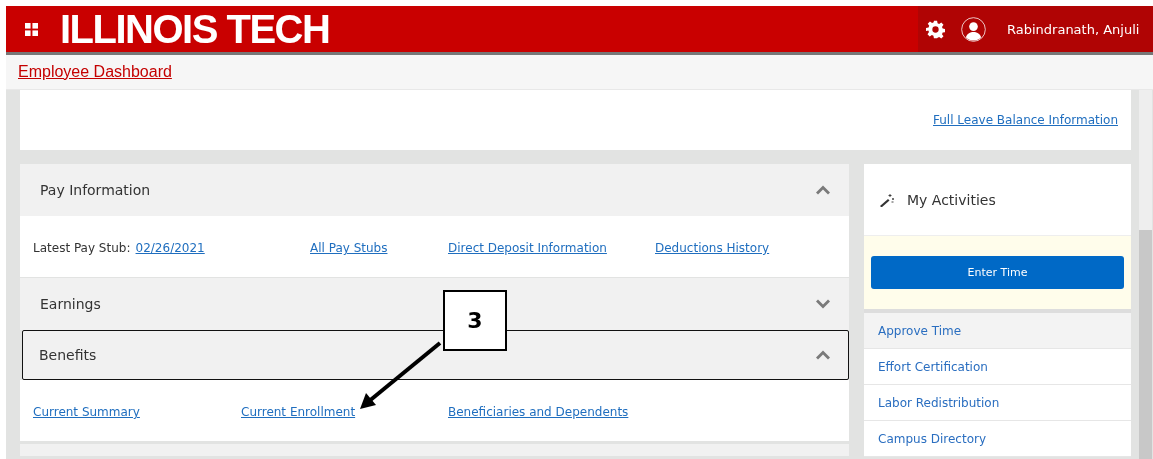 The width and height of the screenshot is (1153, 459). Describe the element at coordinates (82, 248) in the screenshot. I see `field-label: Latest Pay Stub:` at that location.